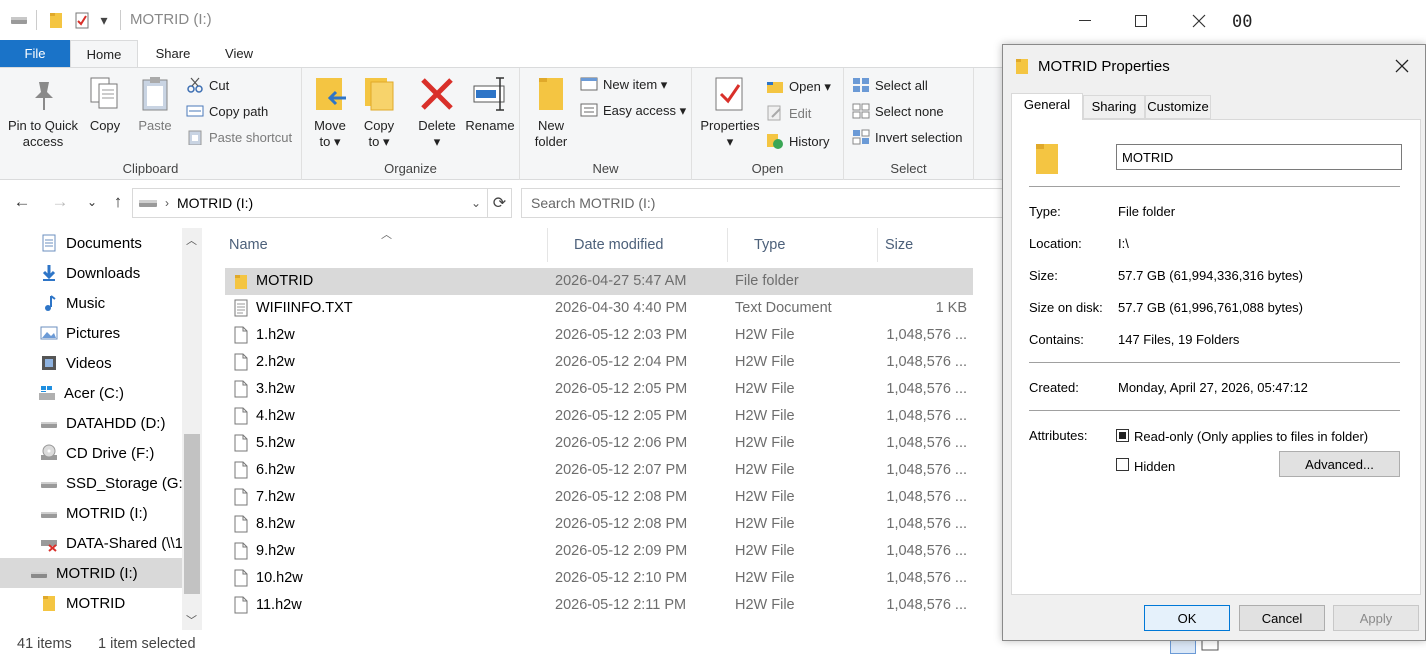 This screenshot has width=1426, height=656. I want to click on copy-to-button: Copy to ▾, so click(379, 112).